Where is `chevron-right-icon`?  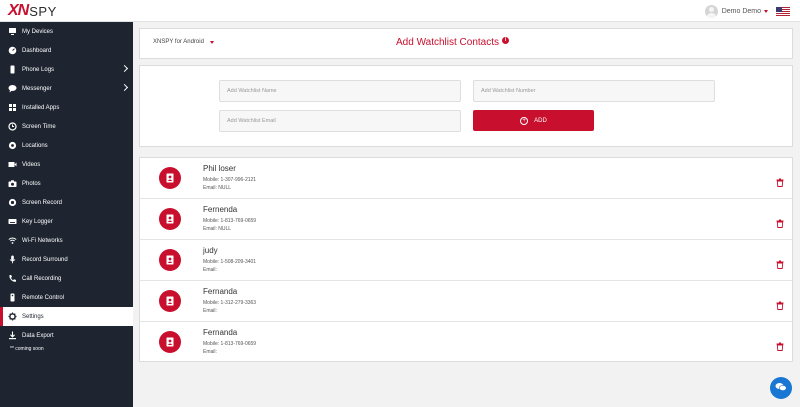 chevron-right-icon is located at coordinates (124, 87).